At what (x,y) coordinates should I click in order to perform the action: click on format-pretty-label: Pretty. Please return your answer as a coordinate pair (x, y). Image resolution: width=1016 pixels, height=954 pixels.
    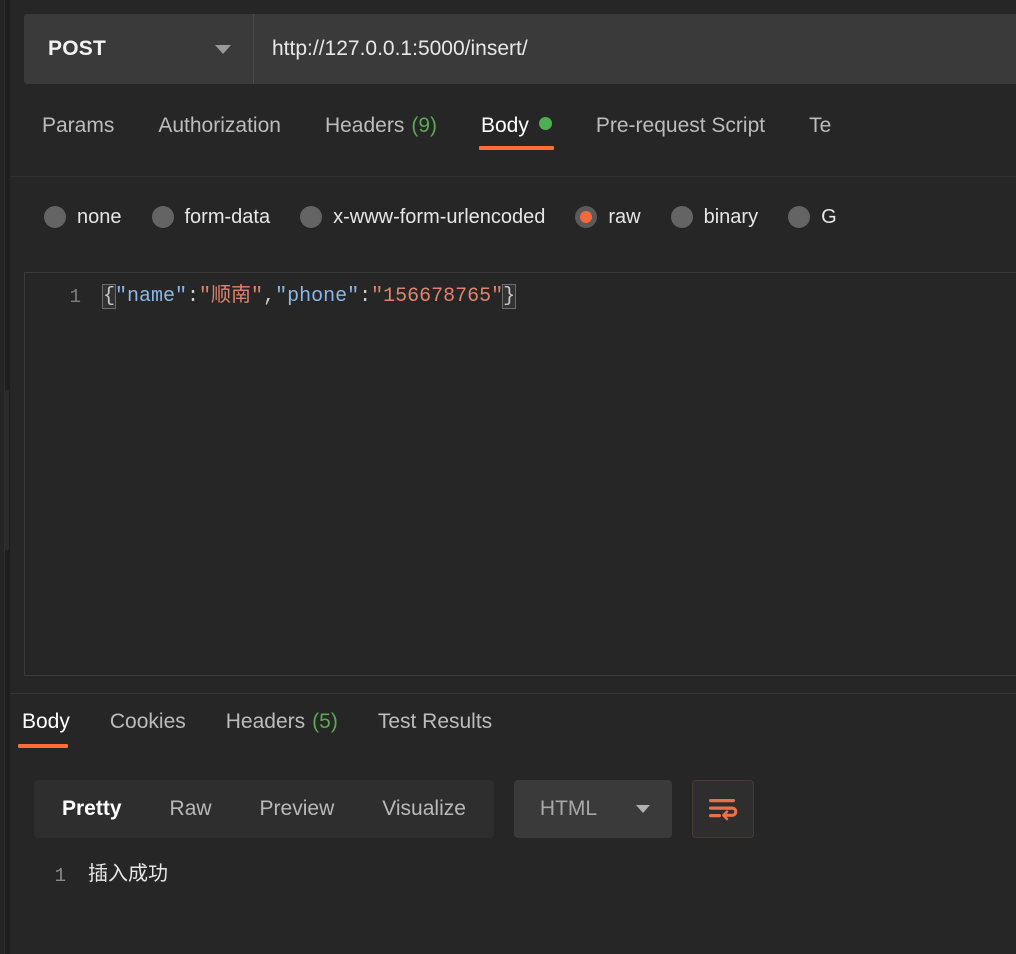
    Looking at the image, I should click on (92, 808).